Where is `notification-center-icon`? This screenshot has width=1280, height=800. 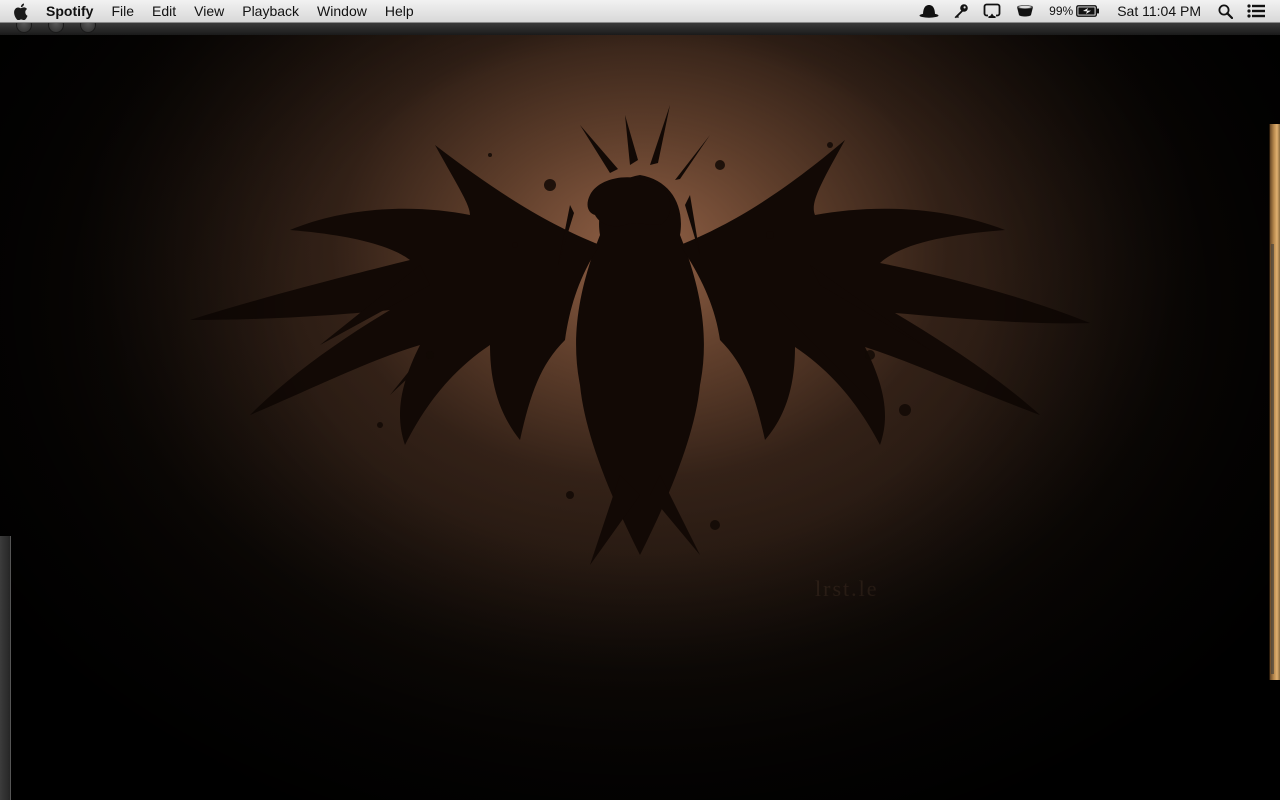 notification-center-icon is located at coordinates (1256, 11).